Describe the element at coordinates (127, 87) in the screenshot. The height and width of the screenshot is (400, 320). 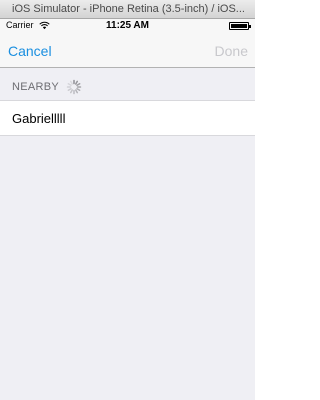
I see `section-header-nearby: NEARBY` at that location.